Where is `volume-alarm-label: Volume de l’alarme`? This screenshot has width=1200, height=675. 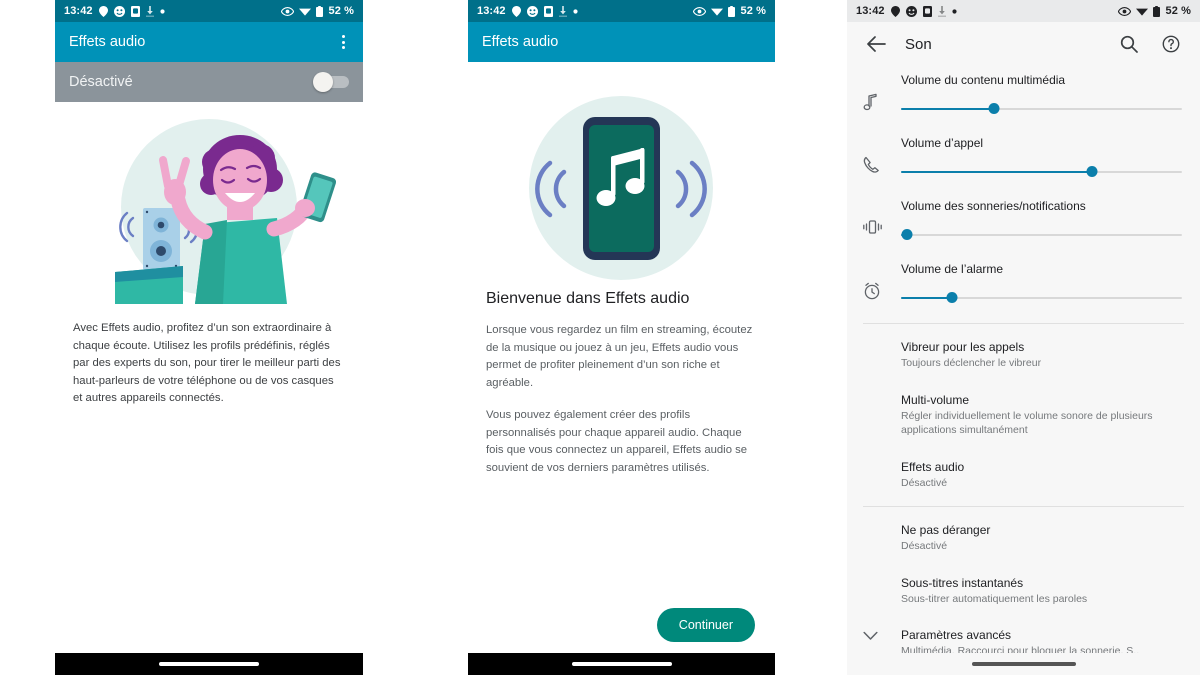 volume-alarm-label: Volume de l’alarme is located at coordinates (952, 269).